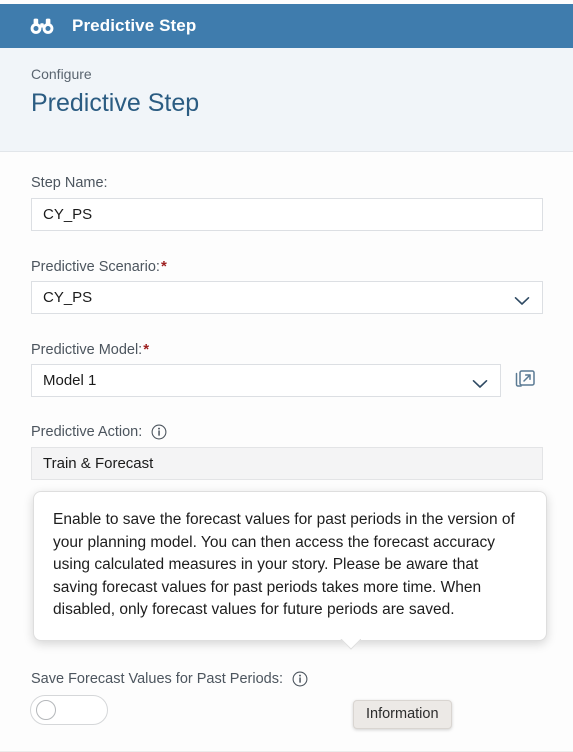 Image resolution: width=573 pixels, height=752 pixels. What do you see at coordinates (350, 645) in the screenshot?
I see `popover-arrow` at bounding box center [350, 645].